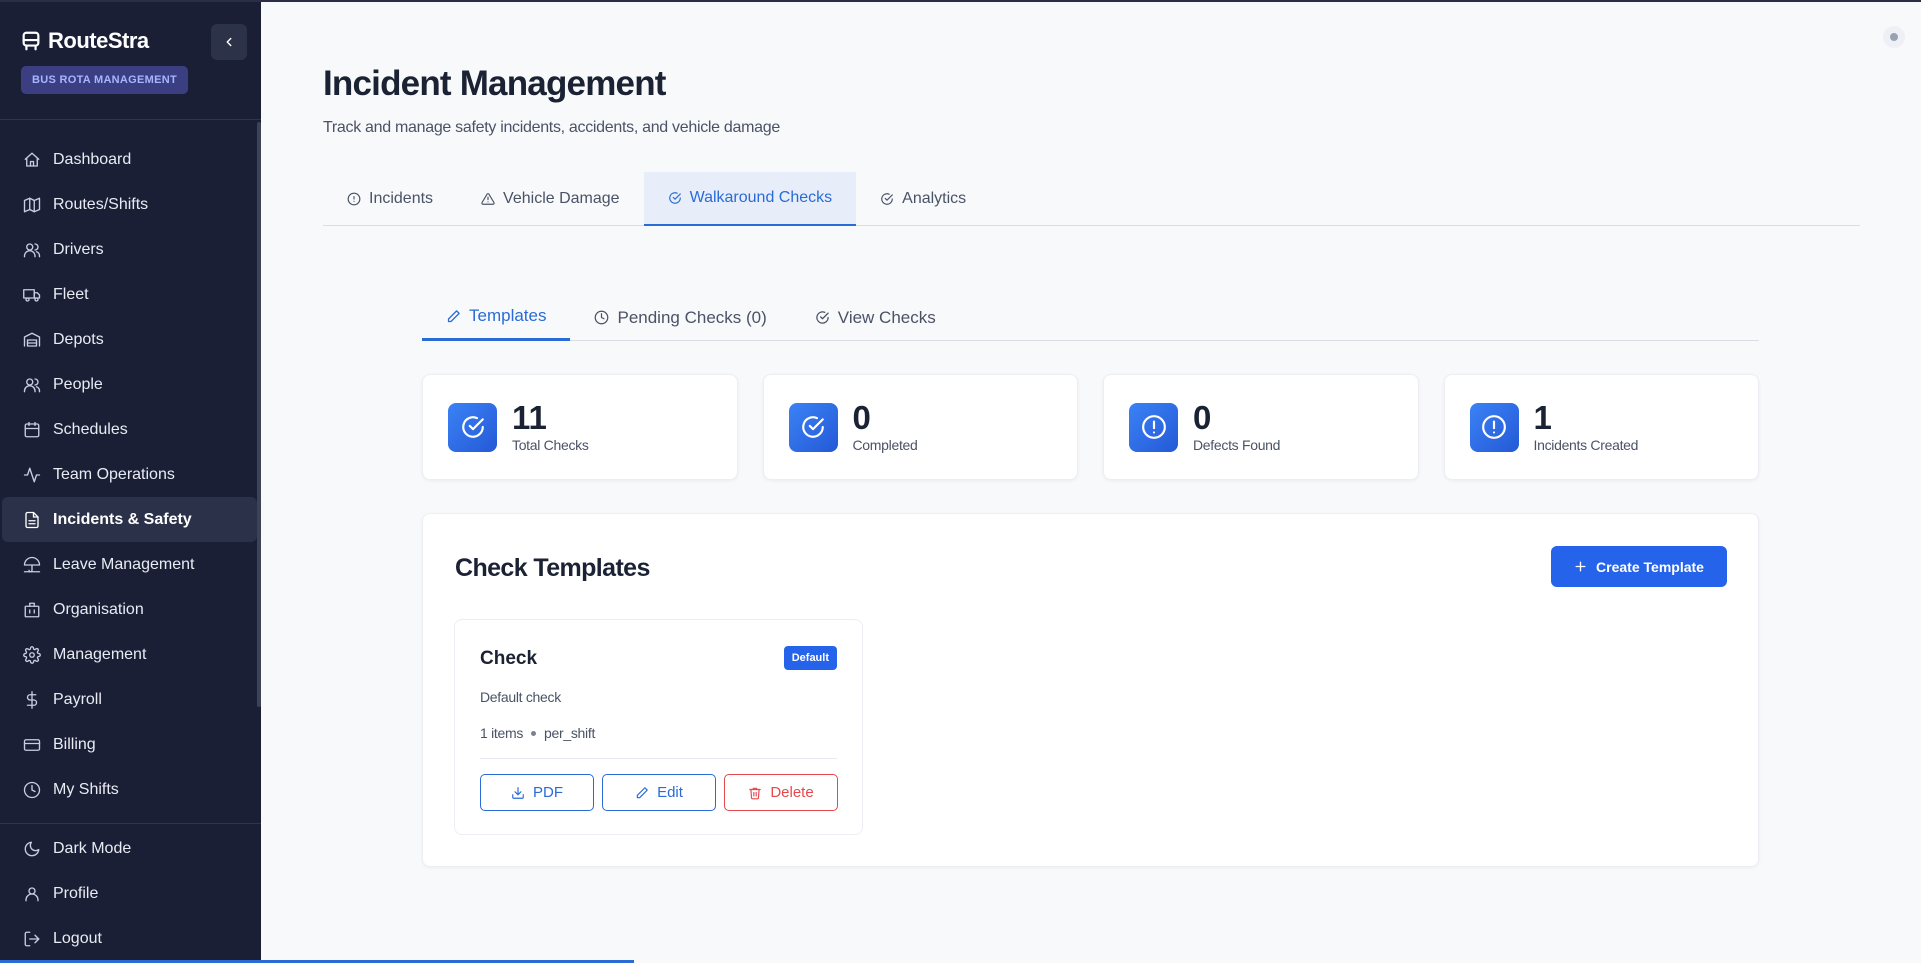  I want to click on tab-incidents: Incidents, so click(390, 199).